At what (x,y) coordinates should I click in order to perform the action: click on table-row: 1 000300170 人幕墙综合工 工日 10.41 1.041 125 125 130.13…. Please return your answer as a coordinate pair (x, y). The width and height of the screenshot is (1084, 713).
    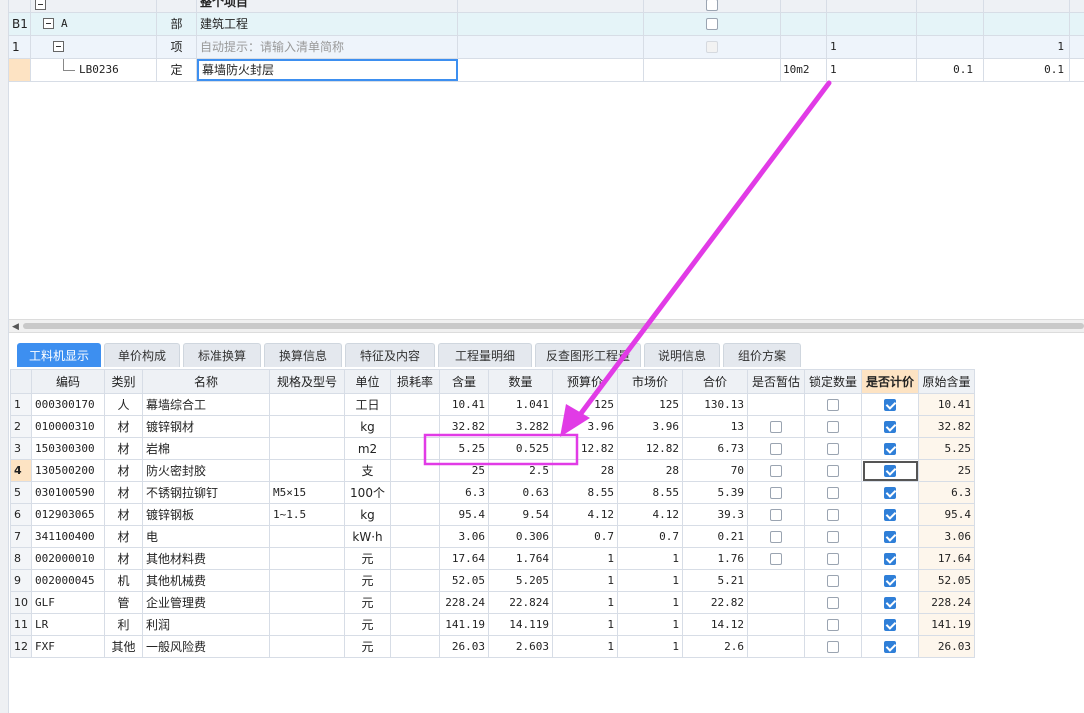
    Looking at the image, I should click on (492, 404).